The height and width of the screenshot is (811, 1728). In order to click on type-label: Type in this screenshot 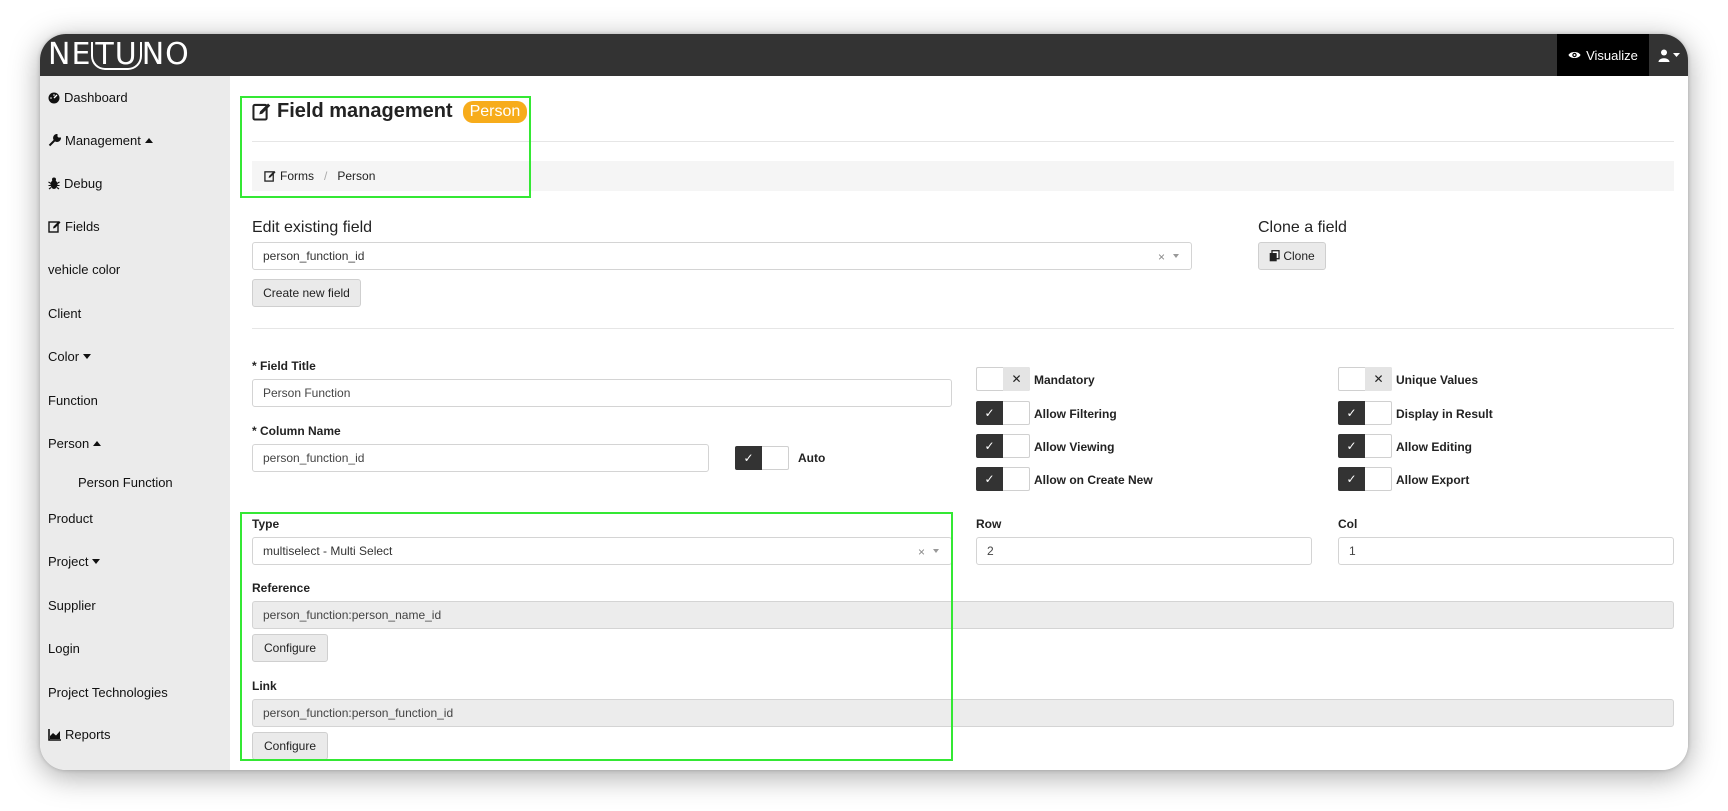, I will do `click(266, 524)`.